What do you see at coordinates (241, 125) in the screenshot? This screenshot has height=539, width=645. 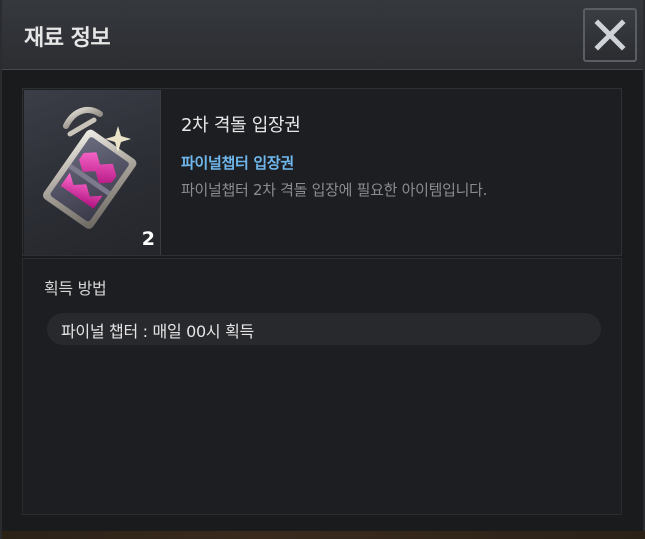 I see `item-name: 2차 격돌 입장권` at bounding box center [241, 125].